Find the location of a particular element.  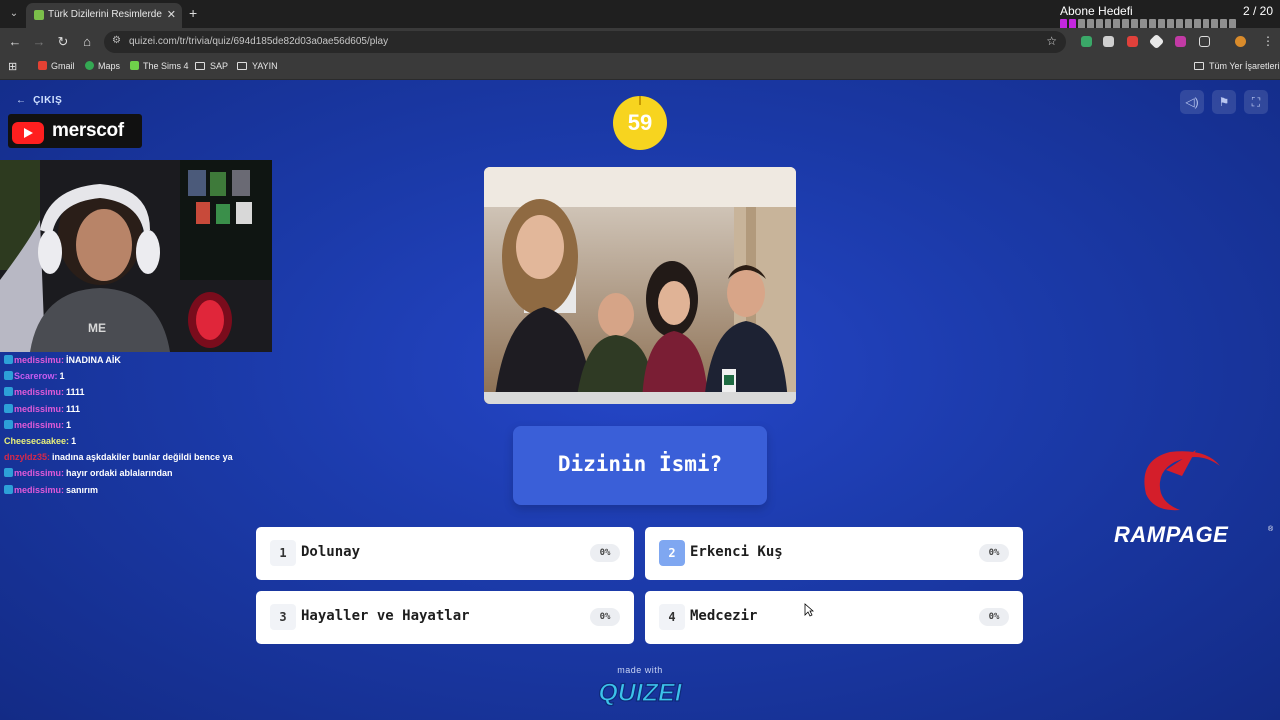

close-tab-icon: ✕ is located at coordinates (171, 14).